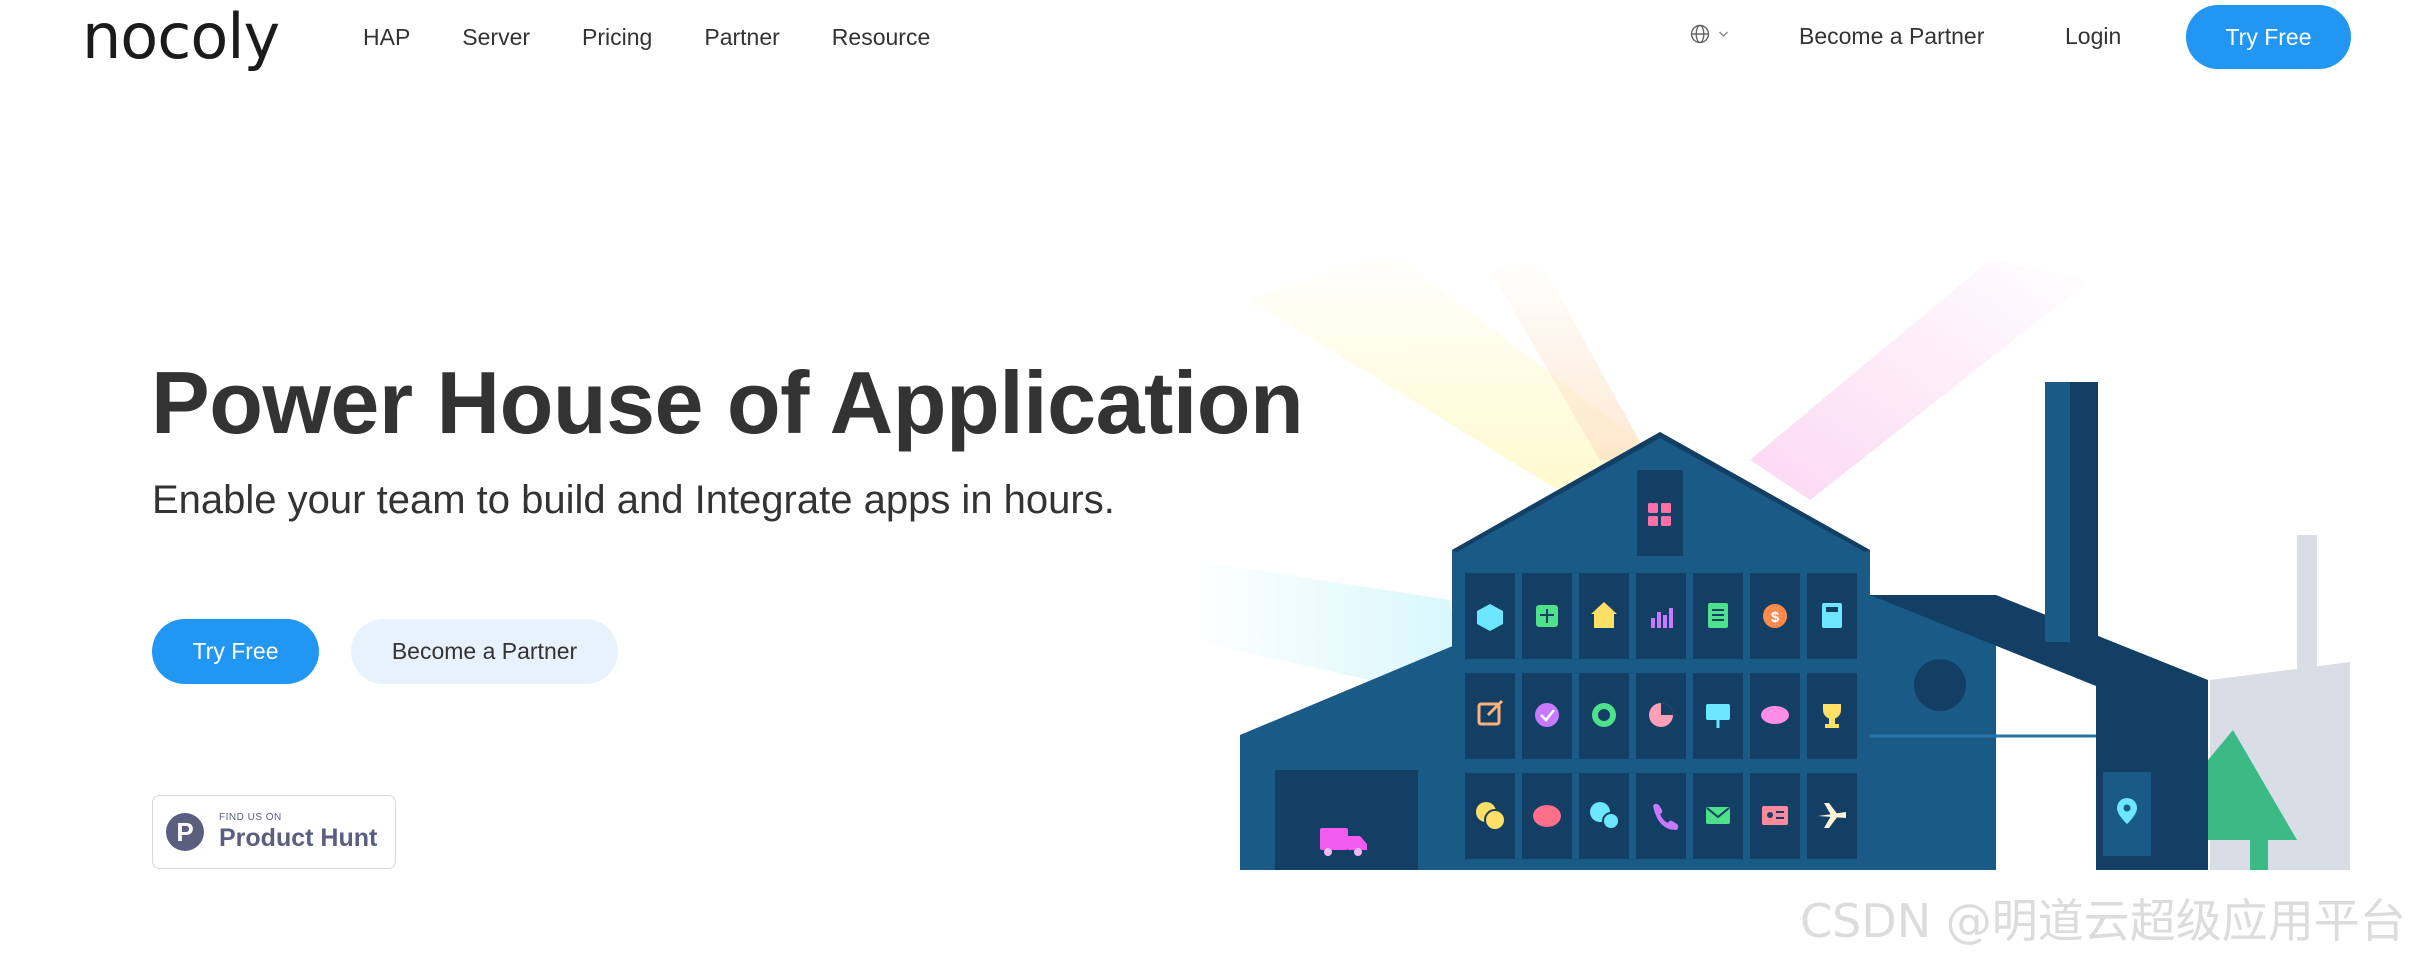 The image size is (2412, 955). Describe the element at coordinates (1547, 715) in the screenshot. I see `badge-icon` at that location.